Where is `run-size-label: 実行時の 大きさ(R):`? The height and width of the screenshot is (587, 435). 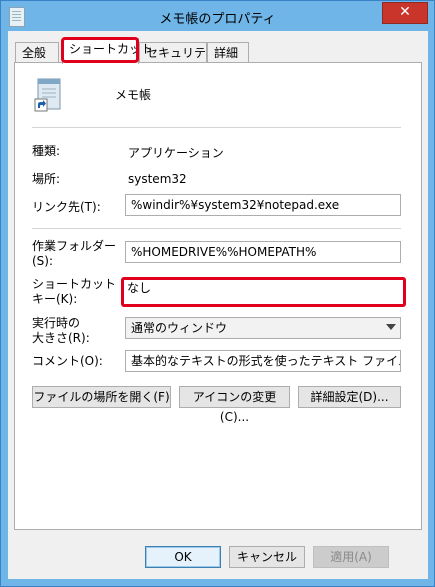
run-size-label: 実行時の 大きさ(R): is located at coordinates (61, 331).